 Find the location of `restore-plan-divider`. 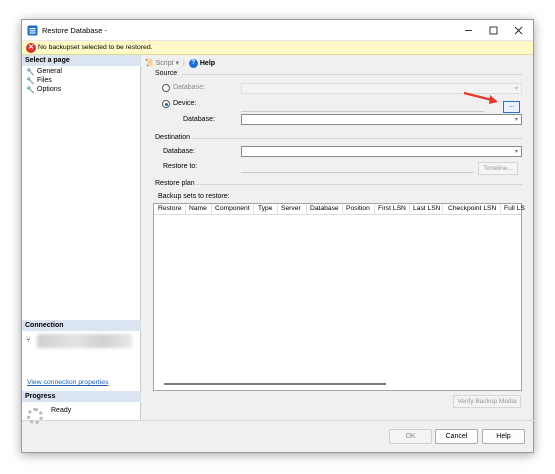

restore-plan-divider is located at coordinates (358, 184).